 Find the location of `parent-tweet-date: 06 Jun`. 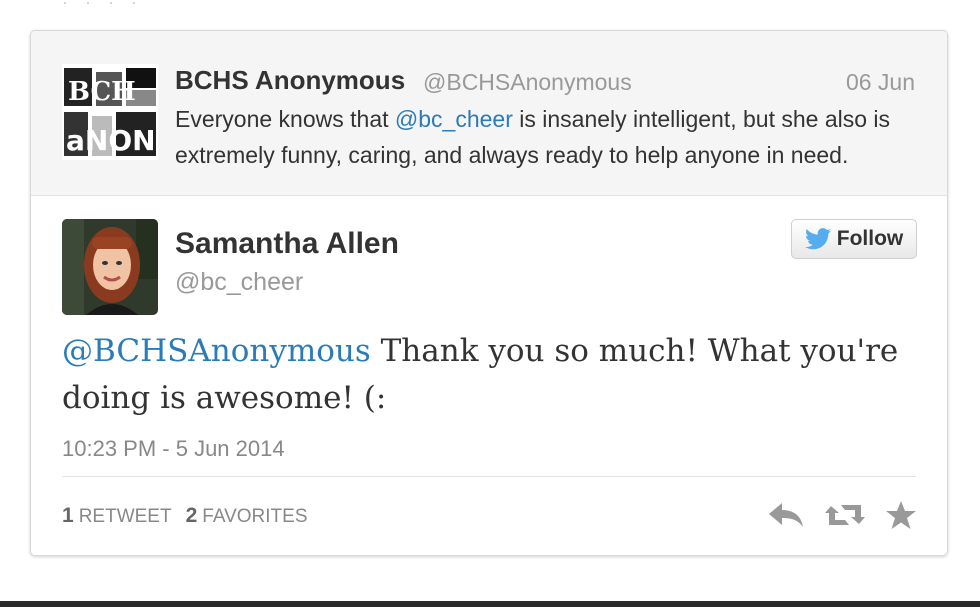

parent-tweet-date: 06 Jun is located at coordinates (880, 82).